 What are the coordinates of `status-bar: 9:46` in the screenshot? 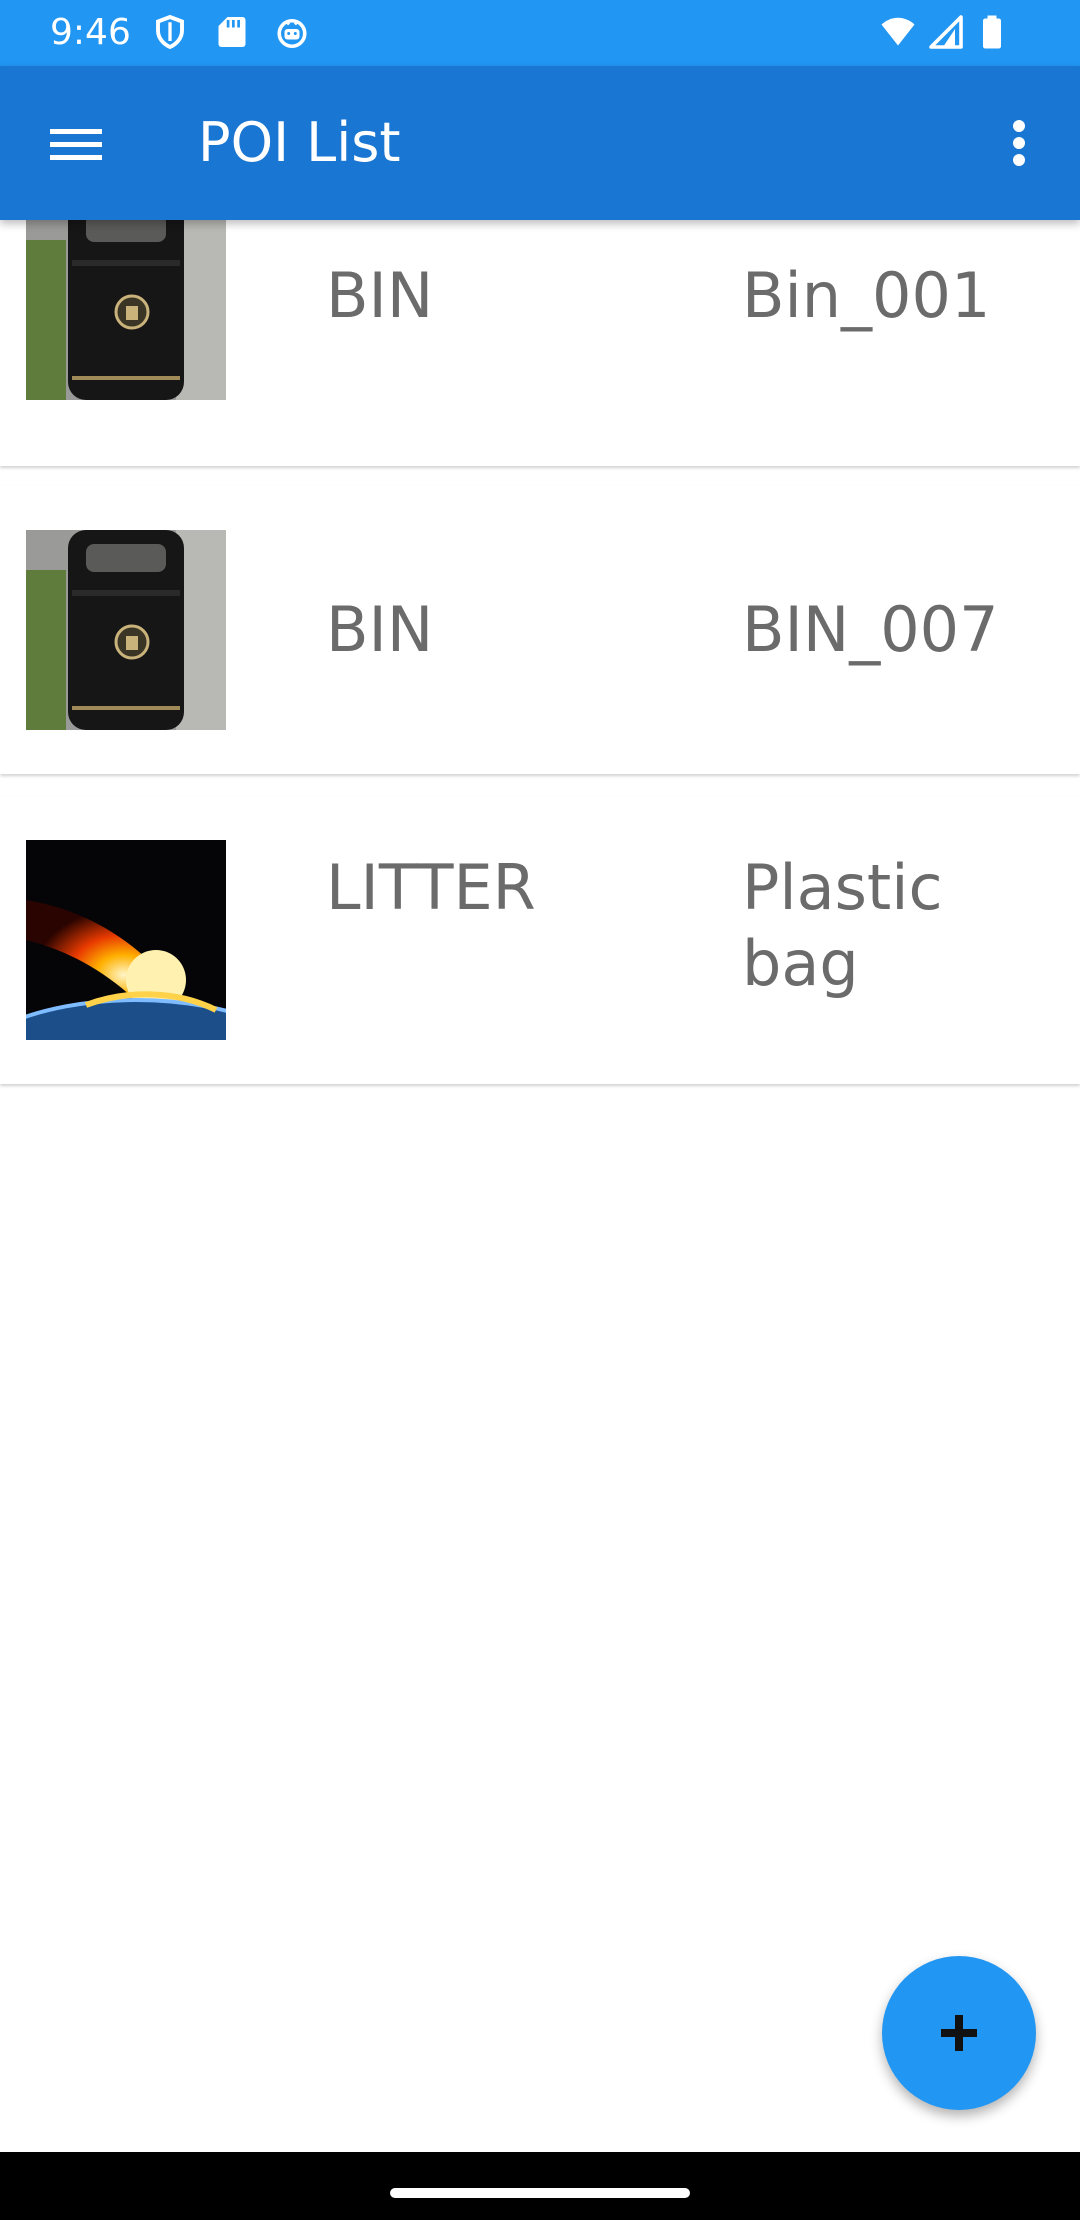 It's located at (540, 33).